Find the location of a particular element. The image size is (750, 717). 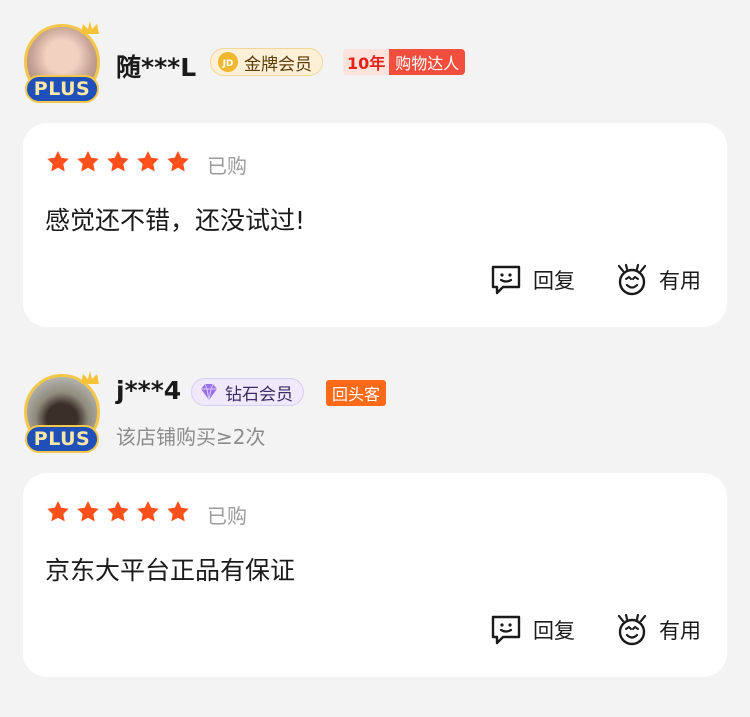

shopping-expert-badge: 10年 购物达人 is located at coordinates (404, 62).